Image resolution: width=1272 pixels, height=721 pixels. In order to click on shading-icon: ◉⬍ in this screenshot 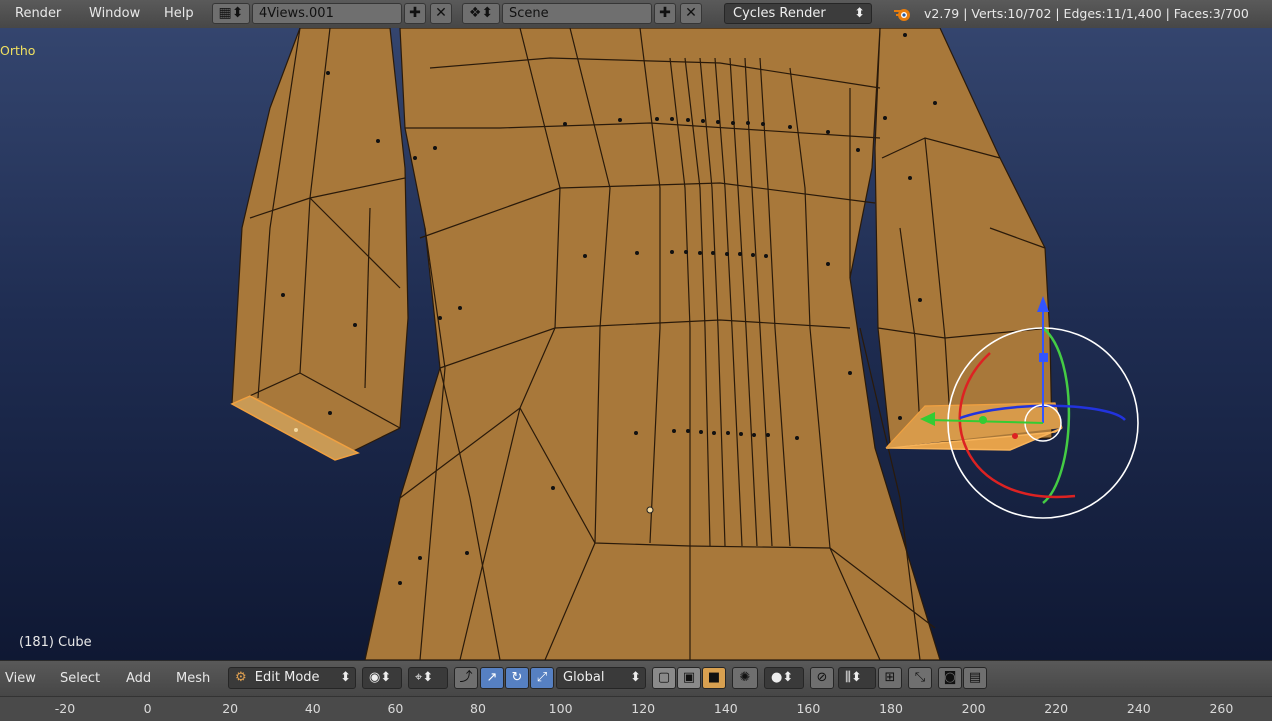, I will do `click(382, 678)`.